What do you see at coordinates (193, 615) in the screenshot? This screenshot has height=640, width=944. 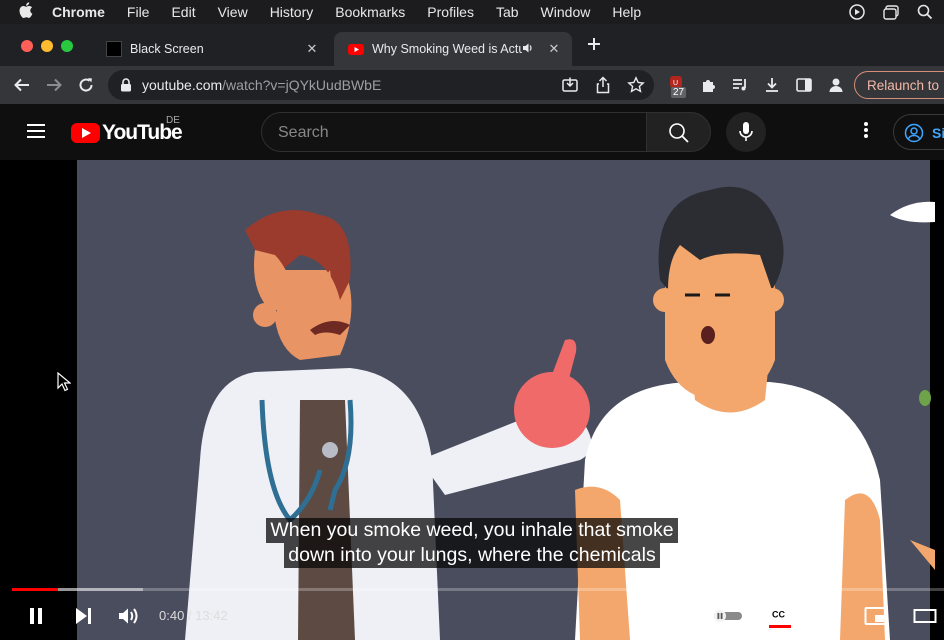 I see `time-display: 0:40 / 13:42` at bounding box center [193, 615].